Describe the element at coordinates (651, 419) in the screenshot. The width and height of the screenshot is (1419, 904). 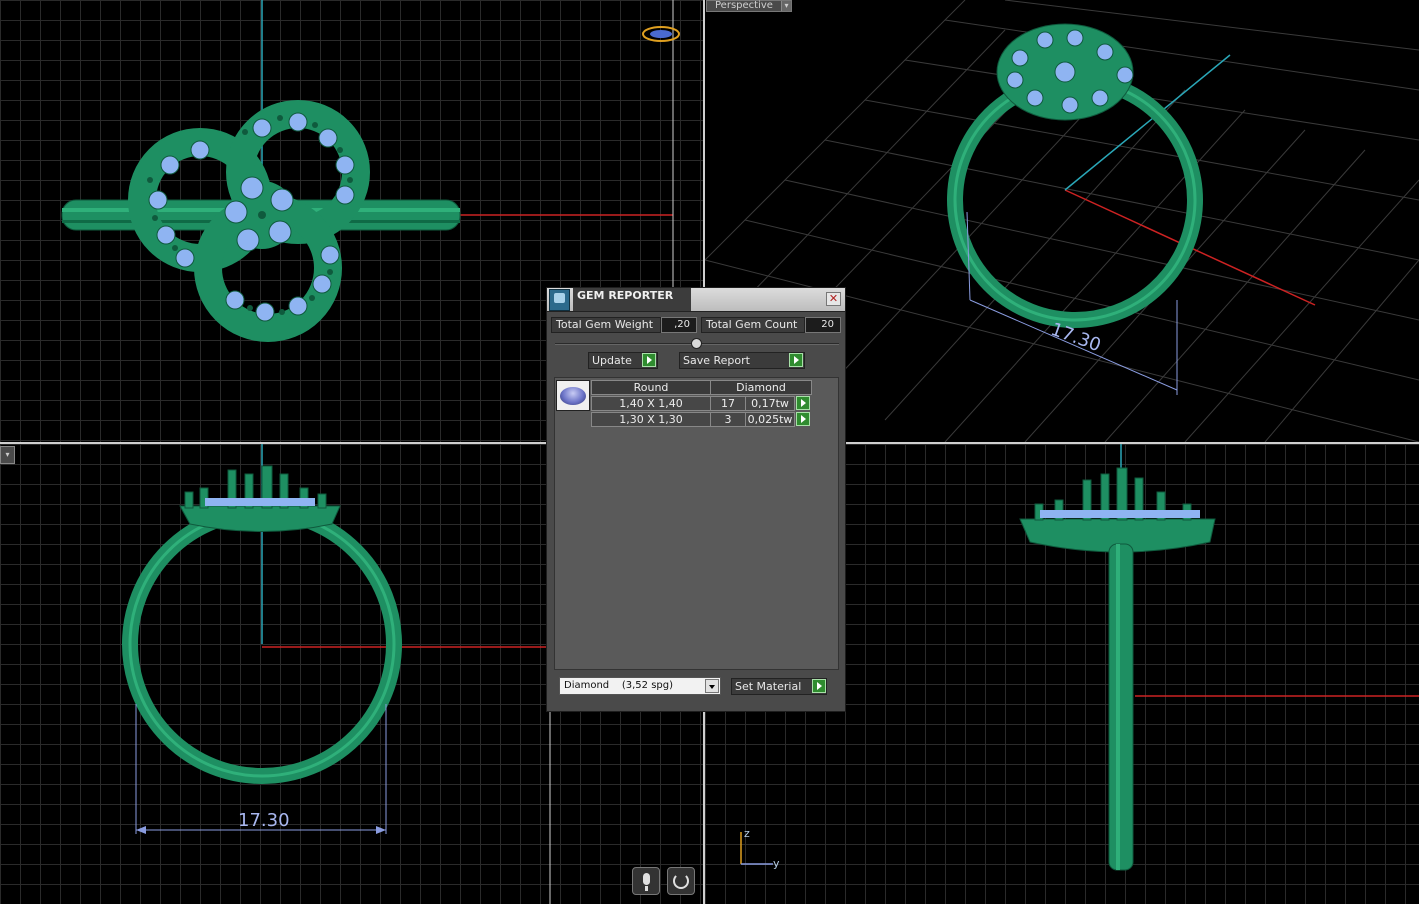
I see `gem-row-size: 1,30 X 1,30` at that location.